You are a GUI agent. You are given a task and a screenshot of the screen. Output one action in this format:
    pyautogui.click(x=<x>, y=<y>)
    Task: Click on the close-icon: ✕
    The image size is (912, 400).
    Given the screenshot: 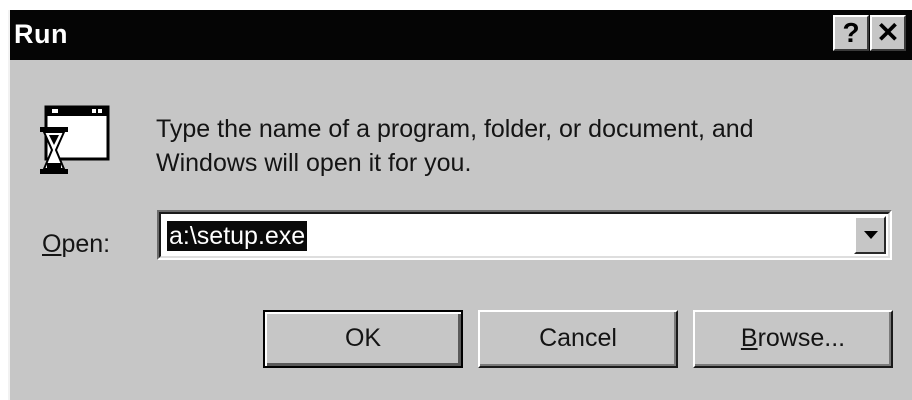 What is the action you would take?
    pyautogui.click(x=888, y=32)
    